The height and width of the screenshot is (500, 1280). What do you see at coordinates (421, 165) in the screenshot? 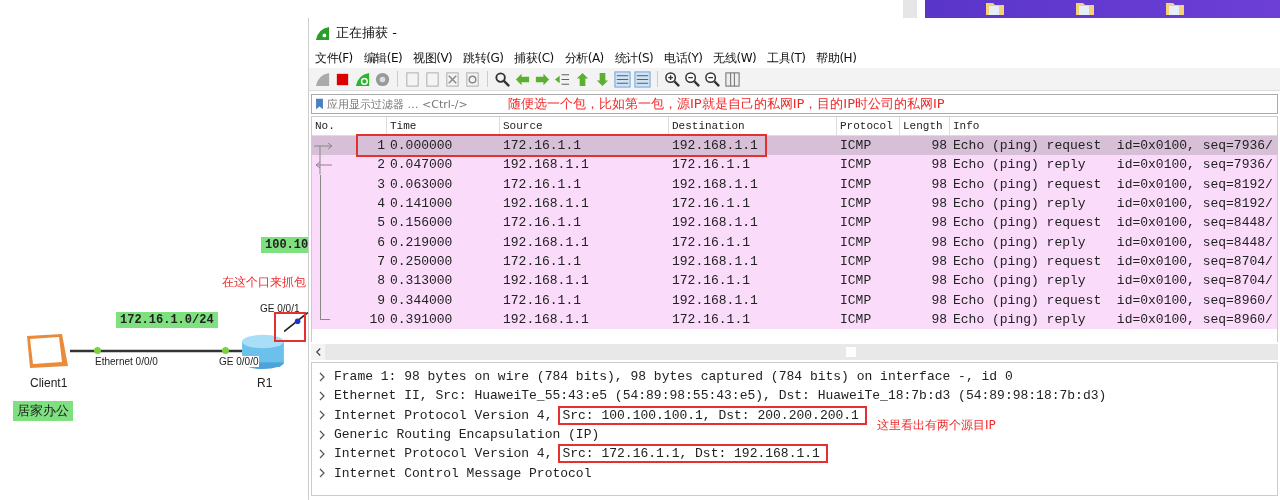
I see `table-cell-text: 0.047000` at bounding box center [421, 165].